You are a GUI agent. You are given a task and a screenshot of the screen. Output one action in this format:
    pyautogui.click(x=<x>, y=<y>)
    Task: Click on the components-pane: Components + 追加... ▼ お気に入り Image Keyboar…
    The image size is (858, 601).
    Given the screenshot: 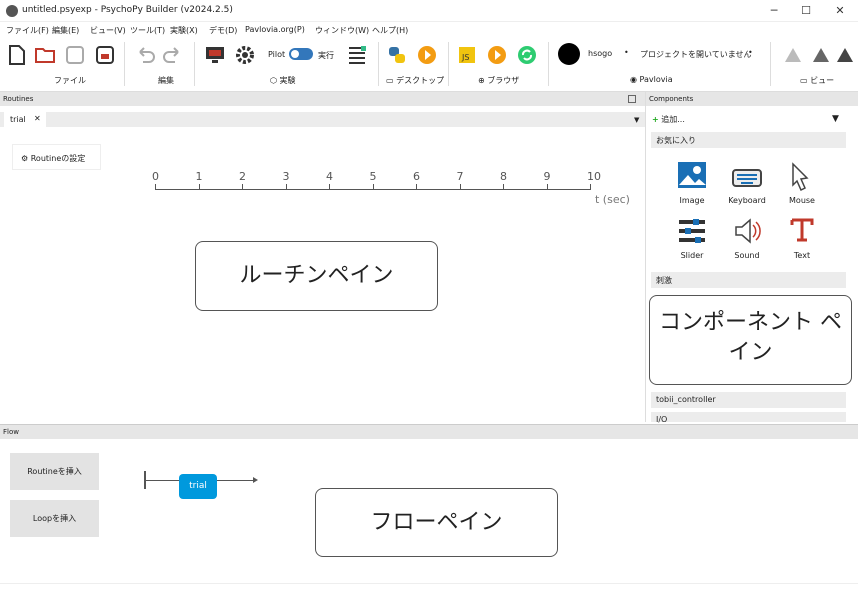 What is the action you would take?
    pyautogui.click(x=751, y=258)
    